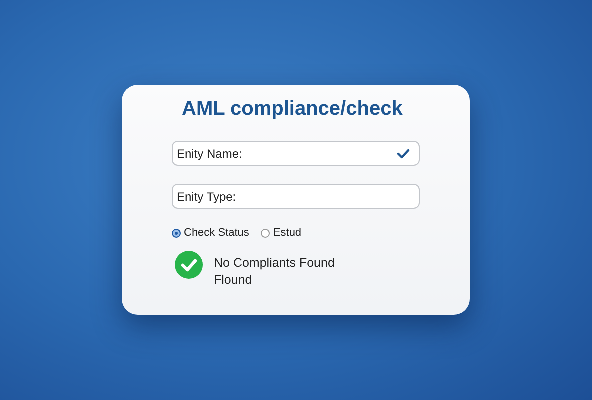 Image resolution: width=592 pixels, height=400 pixels. Describe the element at coordinates (217, 233) in the screenshot. I see `radio-label: Check Status` at that location.